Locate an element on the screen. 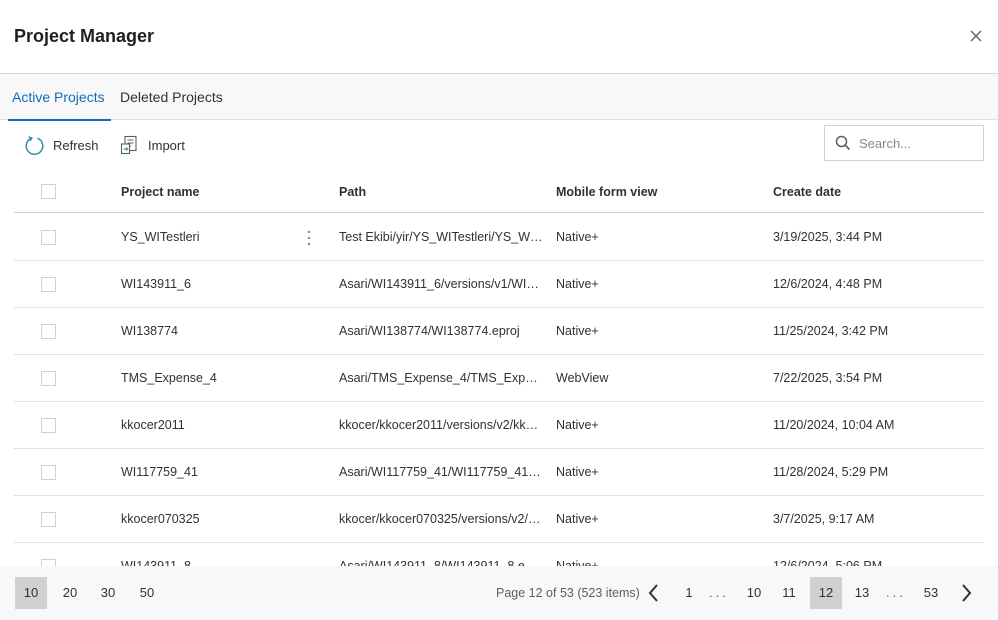 The image size is (998, 620). create-date-cell: 11/20/2024, 10:04 AM is located at coordinates (834, 425).